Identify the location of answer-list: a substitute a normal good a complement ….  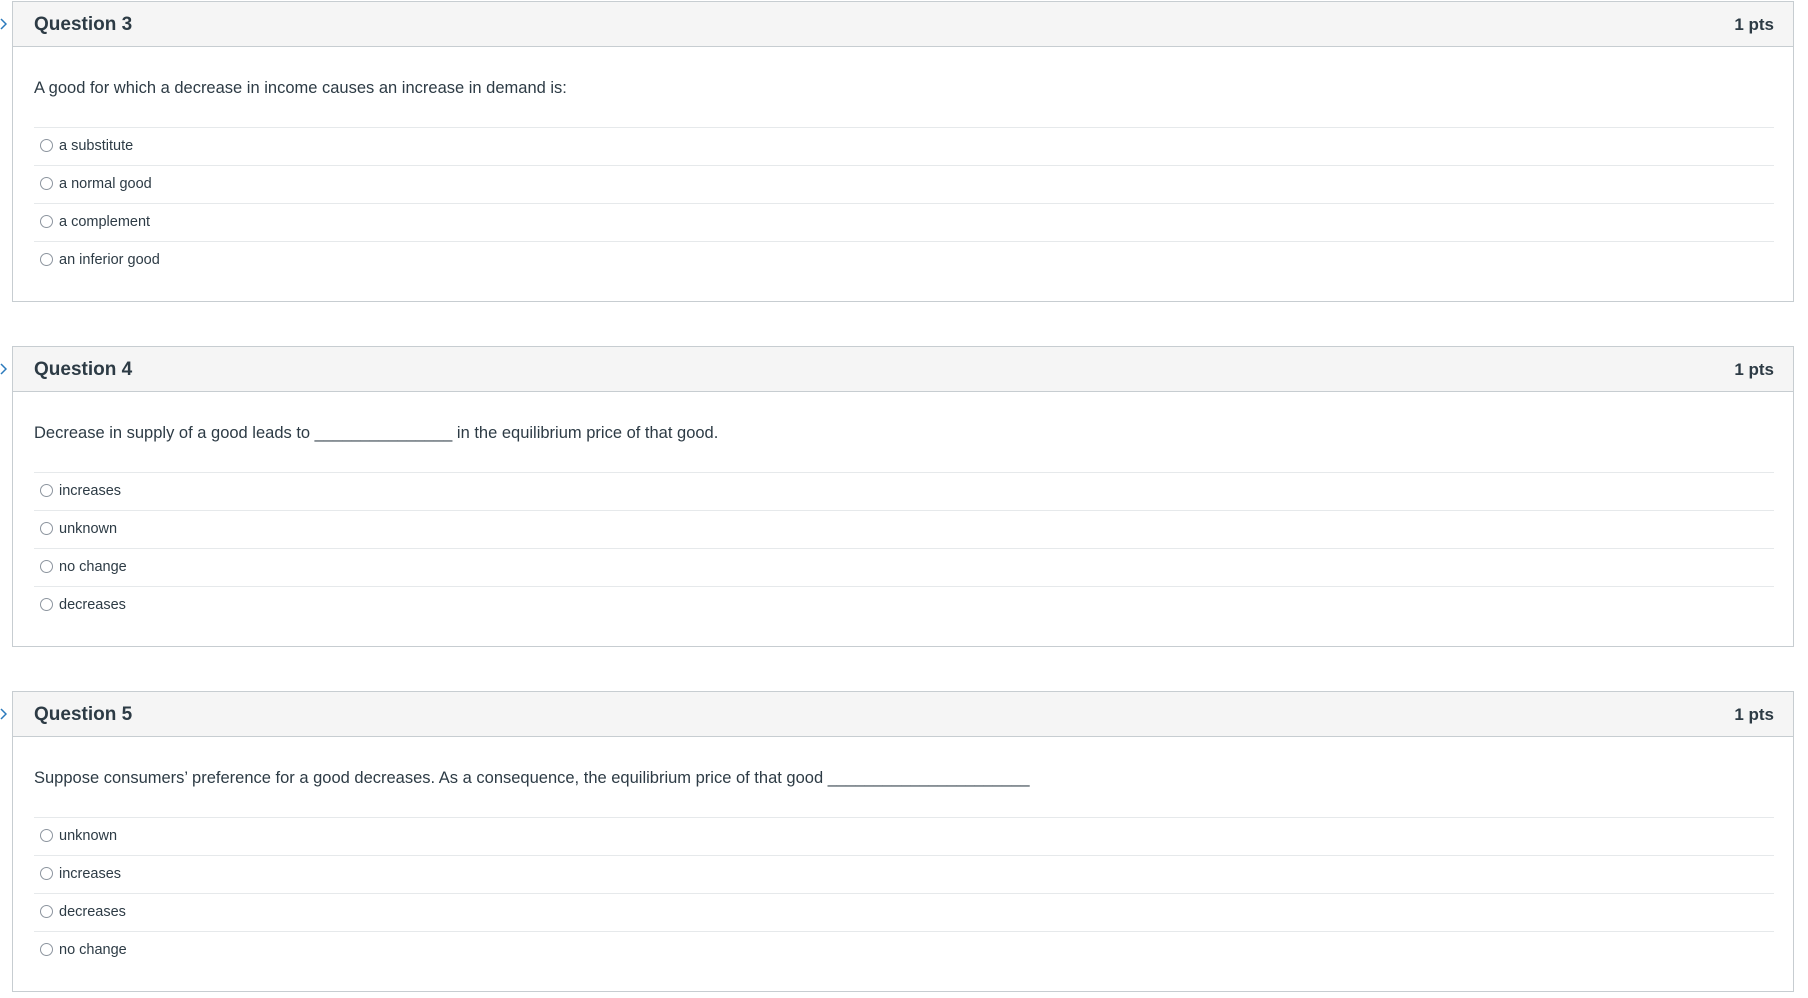
(904, 203).